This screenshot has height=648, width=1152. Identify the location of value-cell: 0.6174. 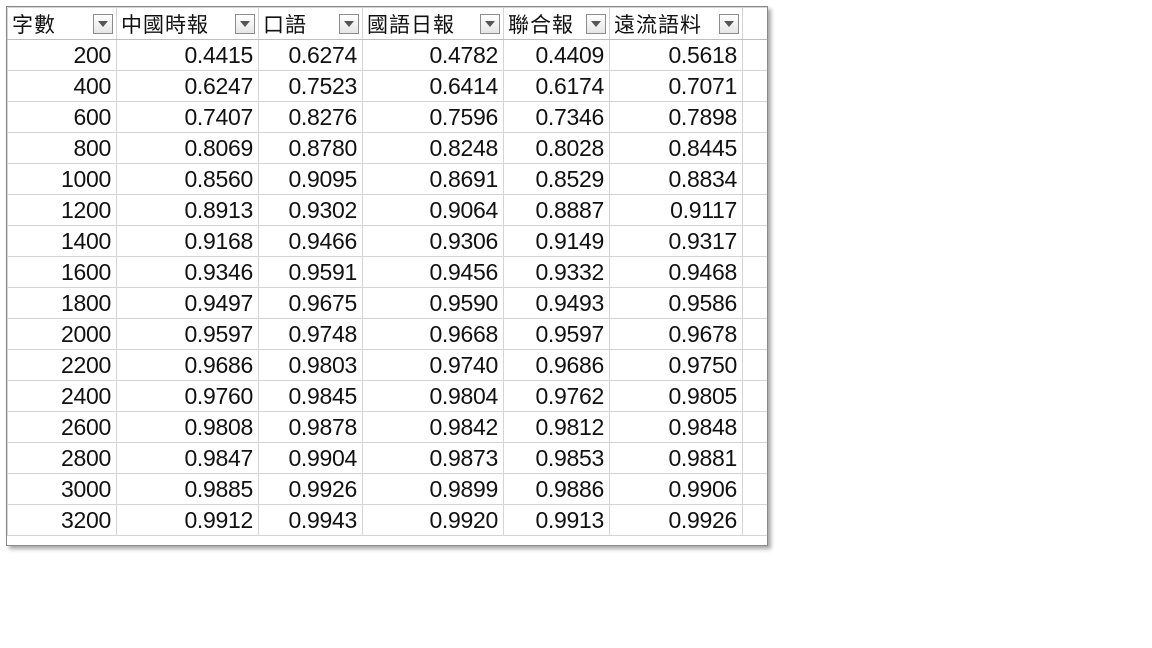
(556, 86).